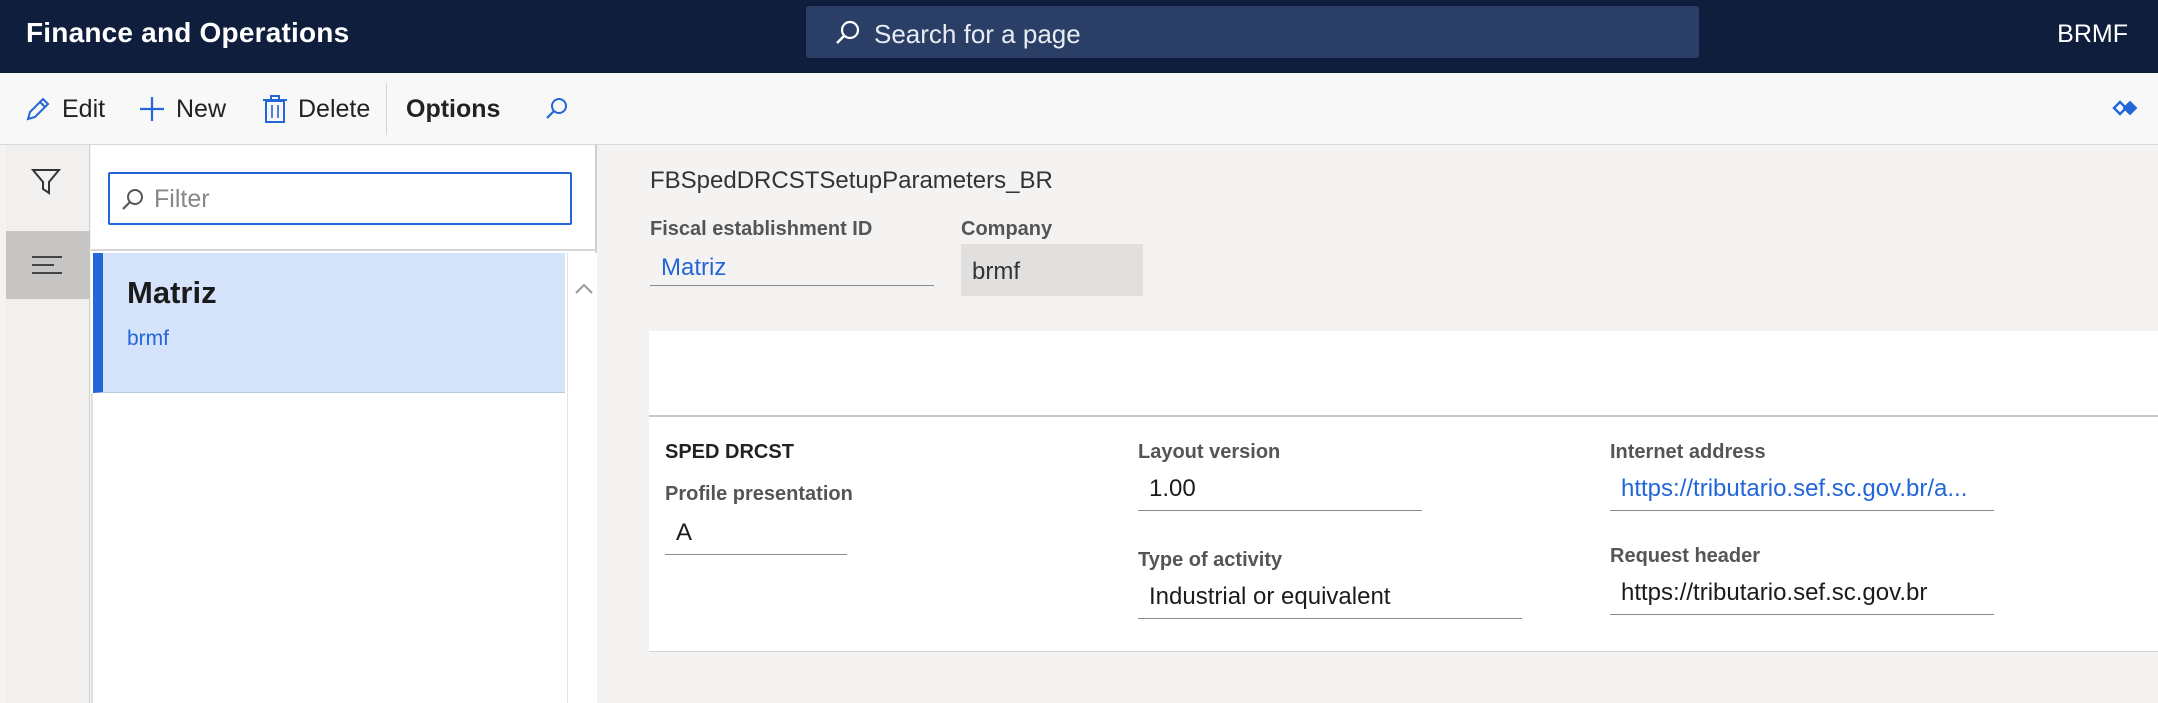 The width and height of the screenshot is (2158, 703). Describe the element at coordinates (453, 109) in the screenshot. I see `options-tab: Options` at that location.